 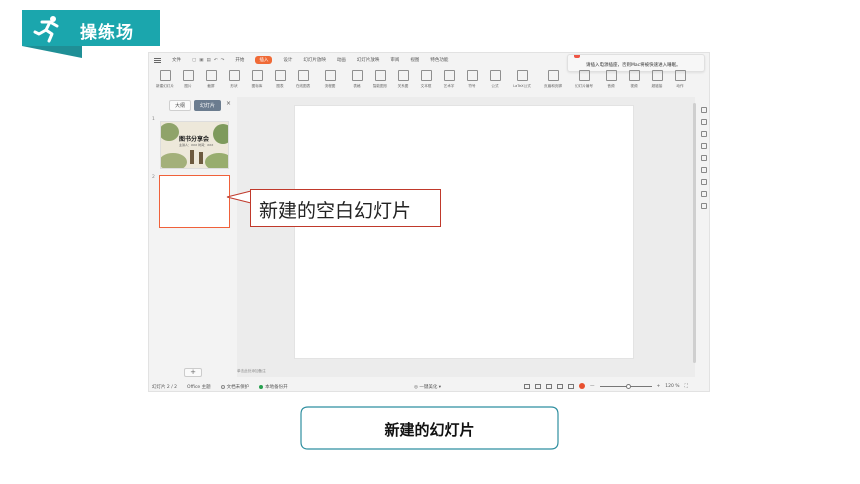 What do you see at coordinates (571, 386) in the screenshot?
I see `presenter-view-icon` at bounding box center [571, 386].